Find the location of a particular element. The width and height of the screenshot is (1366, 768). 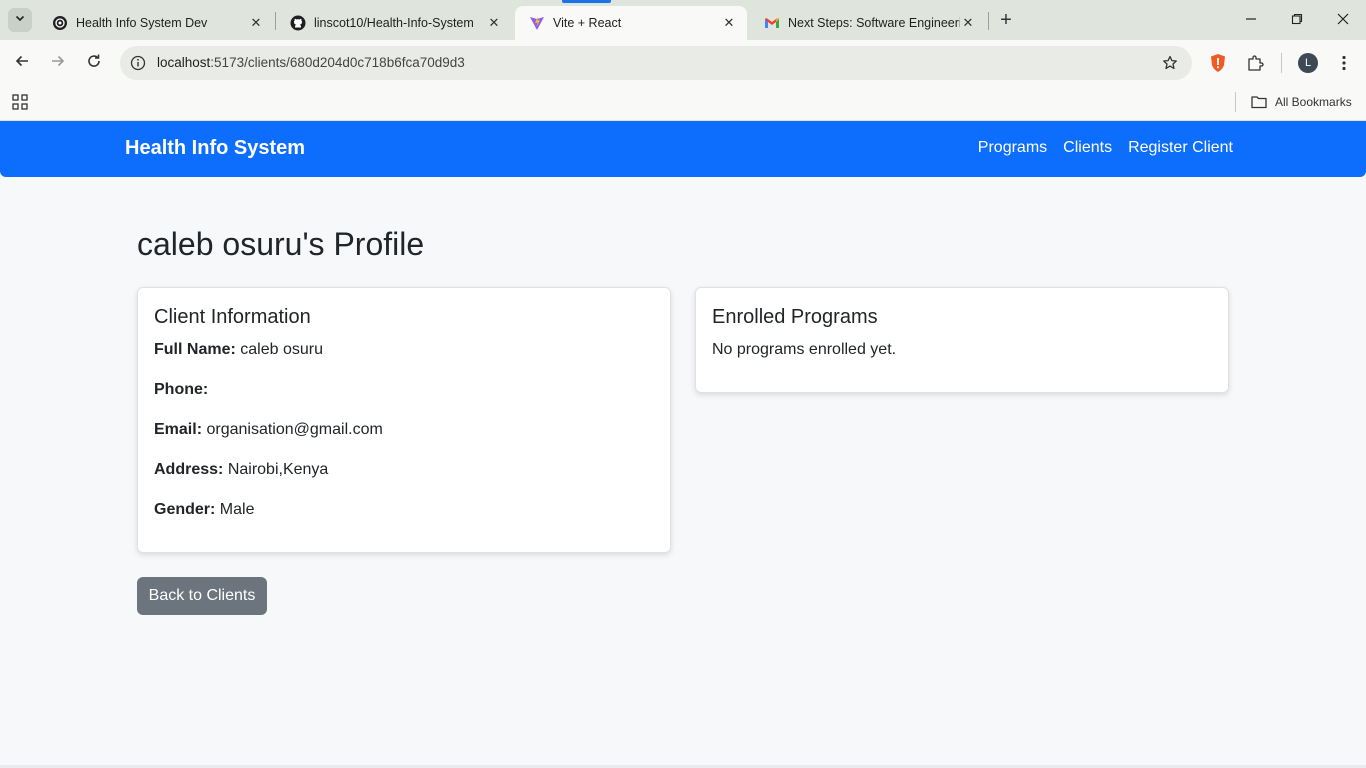

nav-link-programs: Programs is located at coordinates (1012, 148).